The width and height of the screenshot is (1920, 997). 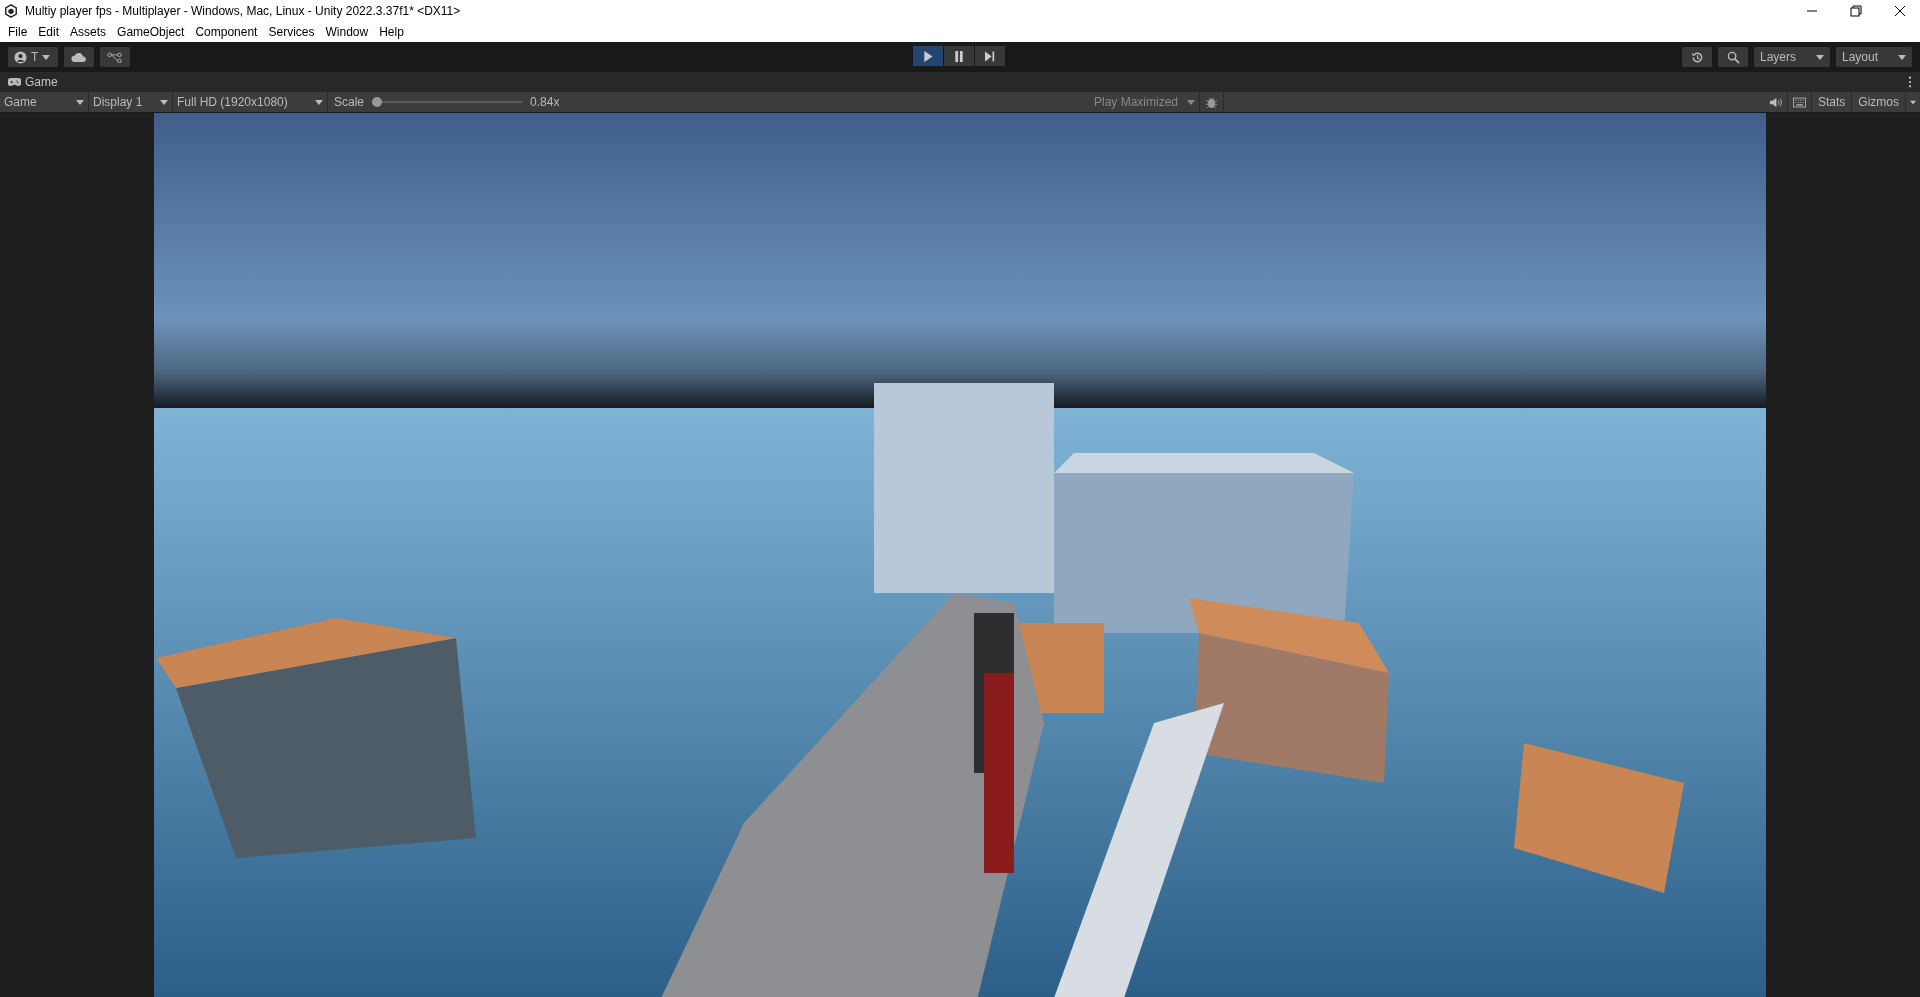 I want to click on menu-item: Services, so click(x=293, y=32).